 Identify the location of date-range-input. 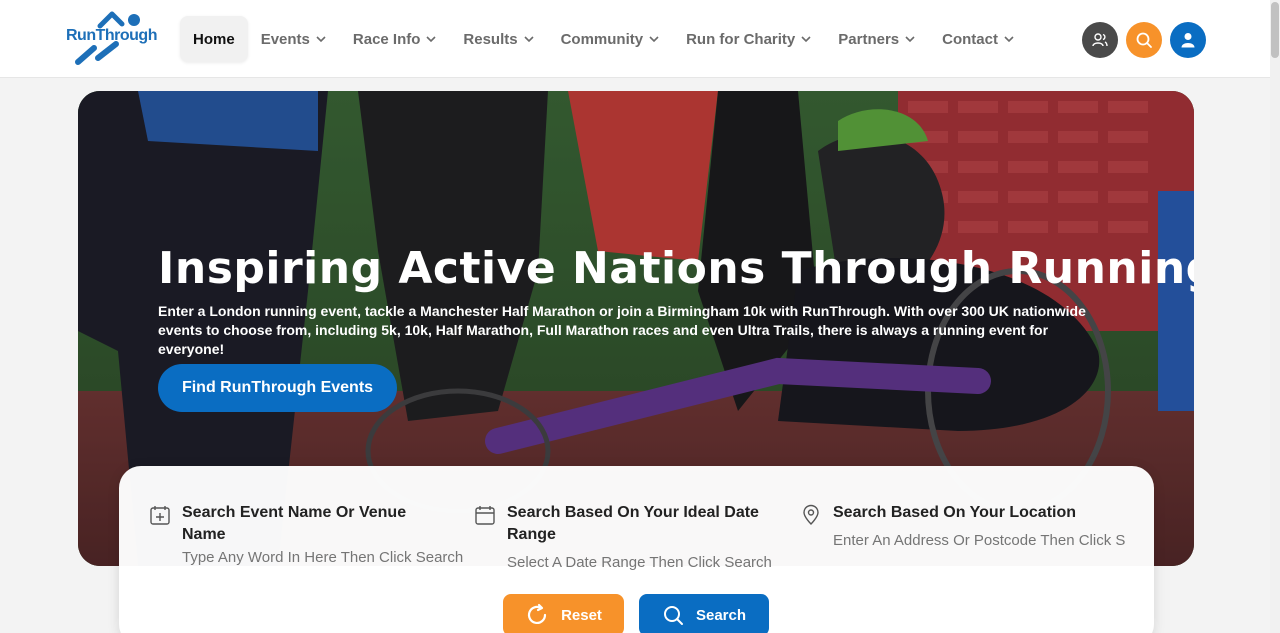
(647, 562).